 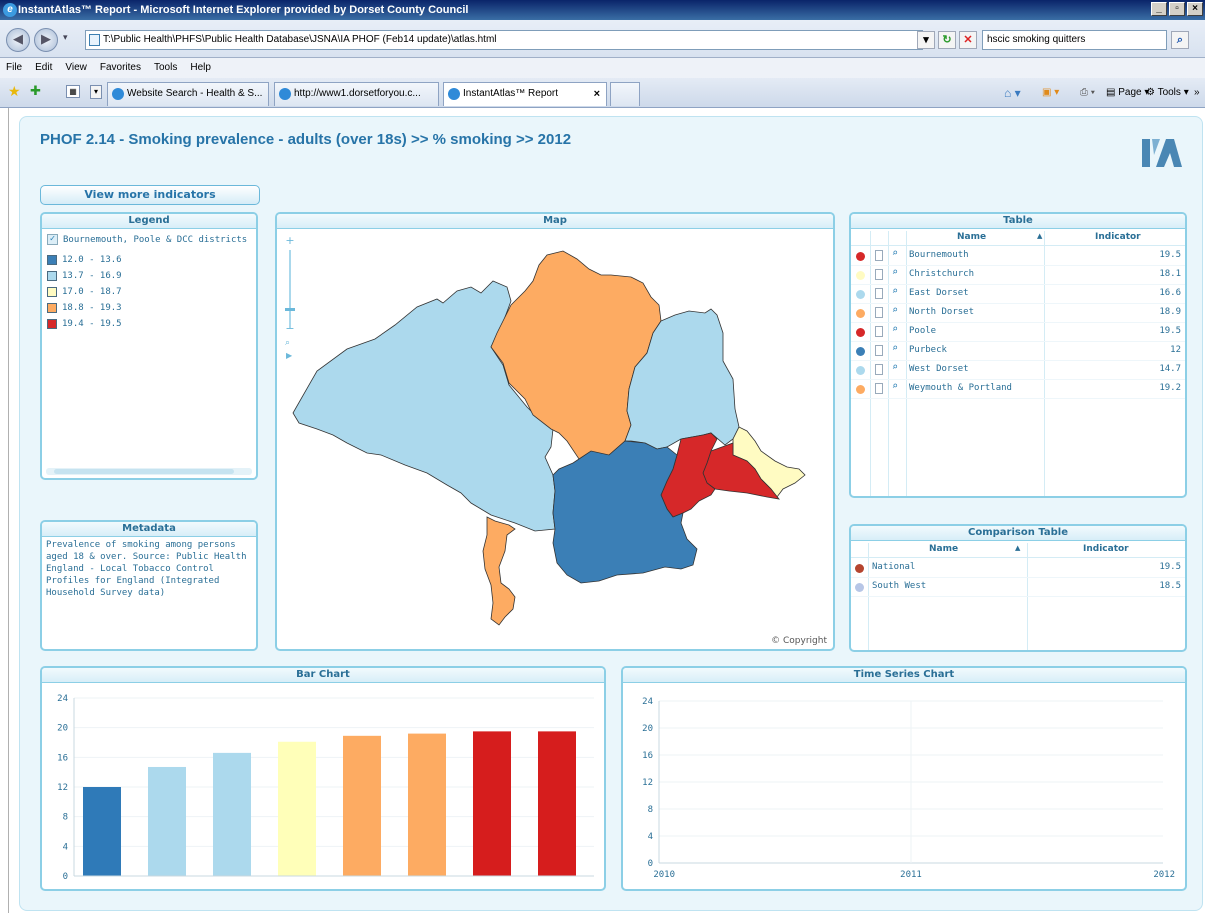 What do you see at coordinates (46, 40) in the screenshot?
I see `forward-button: ▶` at bounding box center [46, 40].